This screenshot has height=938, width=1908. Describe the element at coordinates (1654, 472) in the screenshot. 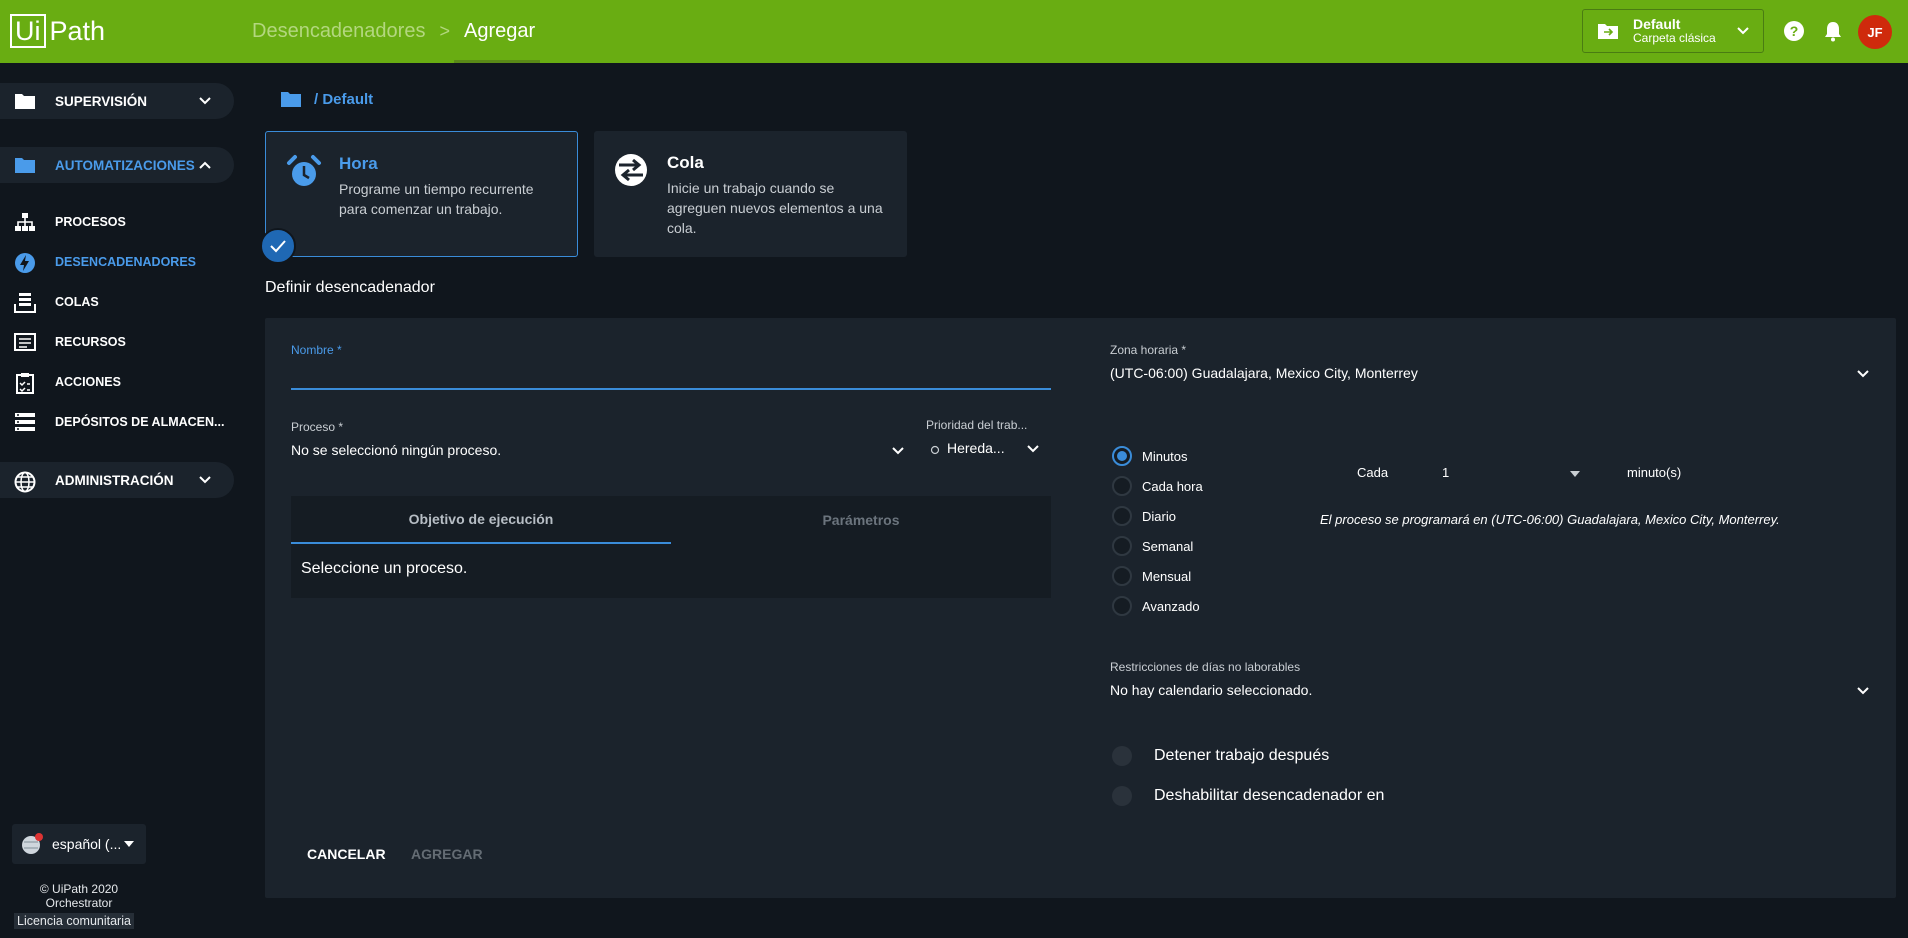

I see `every-unit: minuto(s)` at that location.